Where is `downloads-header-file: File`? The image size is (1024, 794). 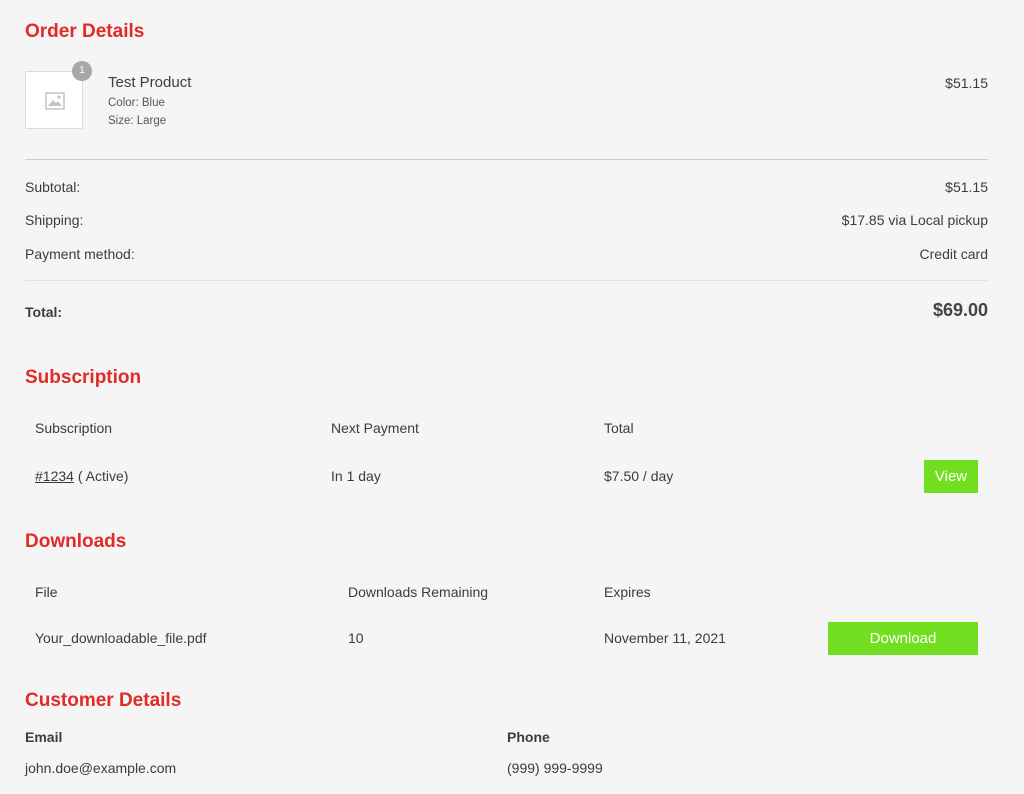 downloads-header-file: File is located at coordinates (46, 592).